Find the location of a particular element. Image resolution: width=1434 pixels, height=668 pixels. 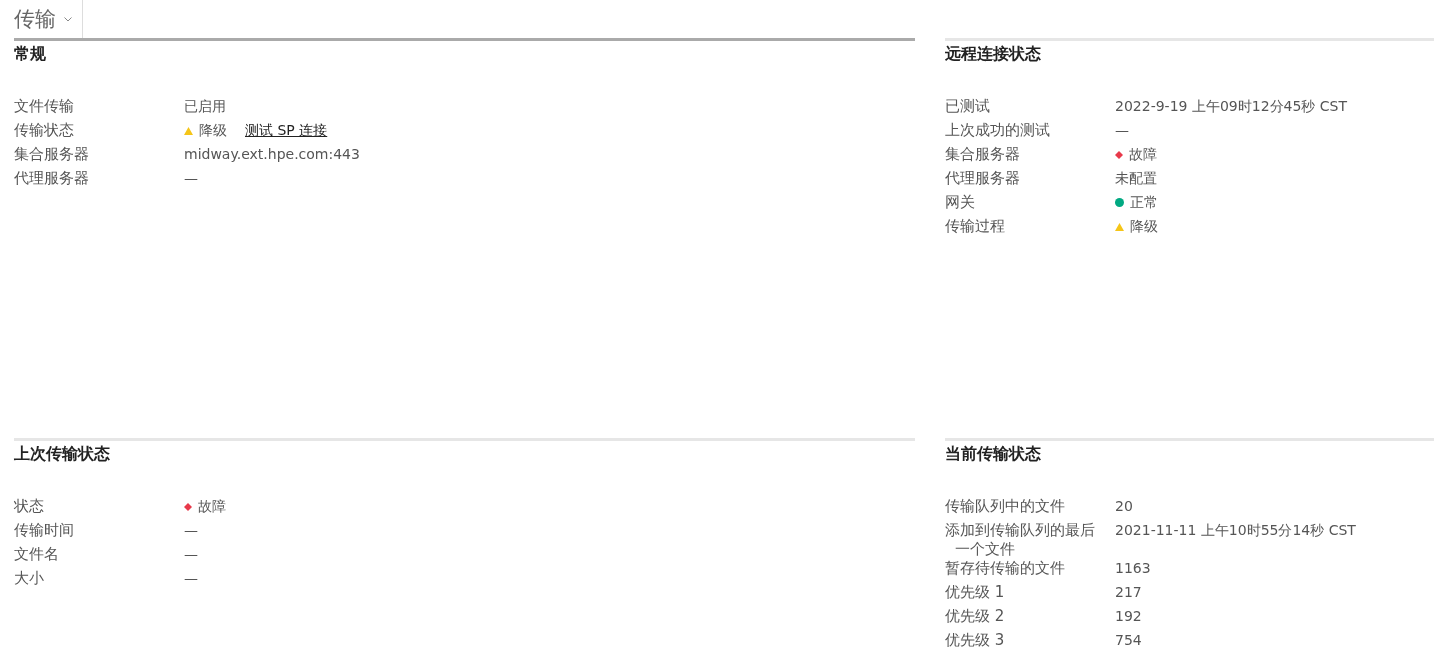

field-label: 传输状态 is located at coordinates (44, 130).